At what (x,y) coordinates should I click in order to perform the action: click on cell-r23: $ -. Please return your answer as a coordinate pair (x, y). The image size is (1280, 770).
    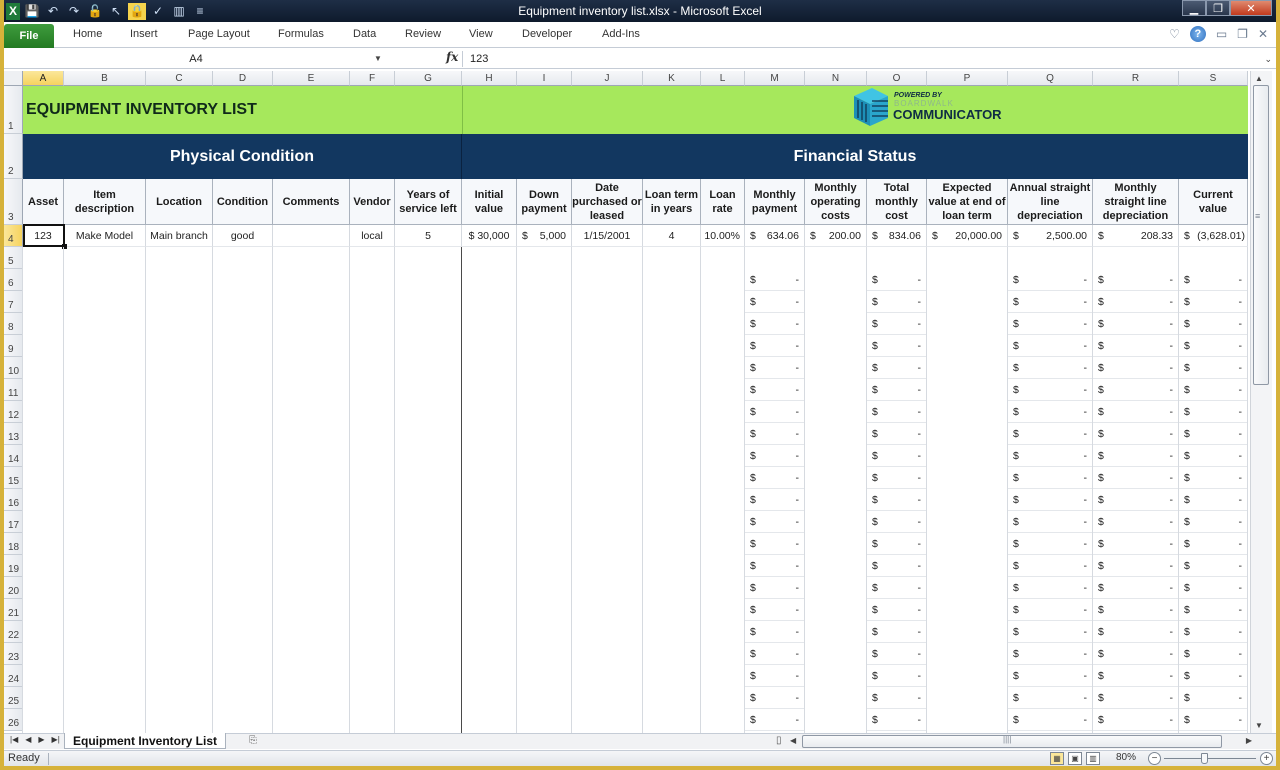
    Looking at the image, I should click on (1136, 676).